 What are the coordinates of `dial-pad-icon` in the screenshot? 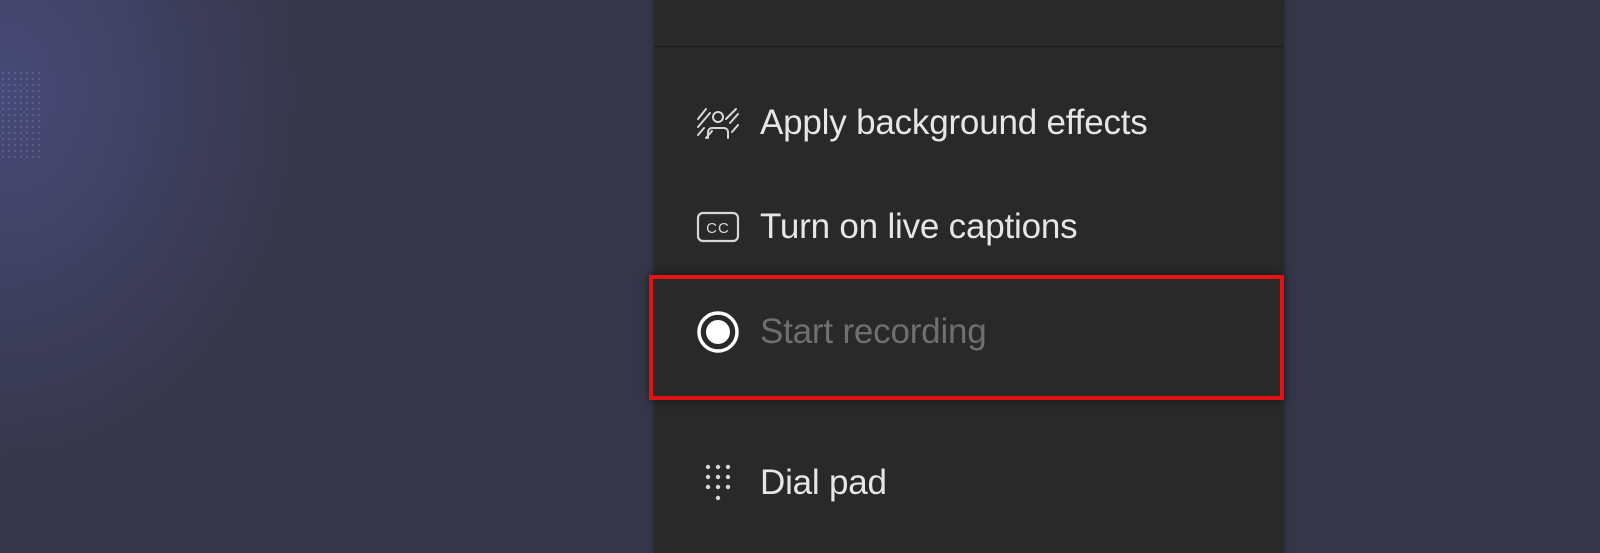 It's located at (718, 483).